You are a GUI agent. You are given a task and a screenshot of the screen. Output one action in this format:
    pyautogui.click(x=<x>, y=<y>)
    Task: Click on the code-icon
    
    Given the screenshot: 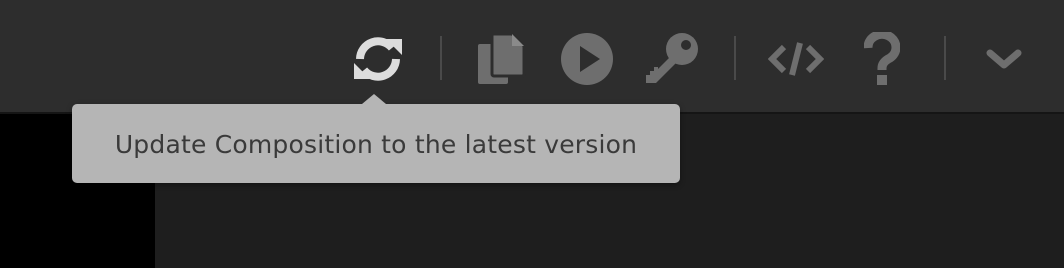 What is the action you would take?
    pyautogui.click(x=796, y=59)
    